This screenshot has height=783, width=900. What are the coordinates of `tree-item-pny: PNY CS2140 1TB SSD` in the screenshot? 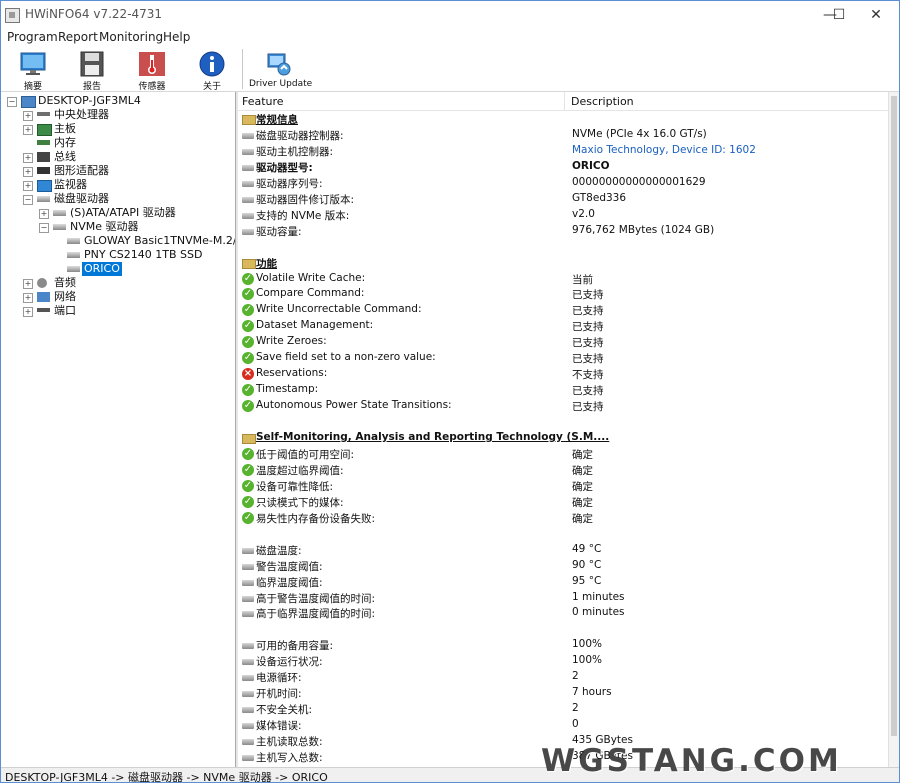 It's located at (150, 255).